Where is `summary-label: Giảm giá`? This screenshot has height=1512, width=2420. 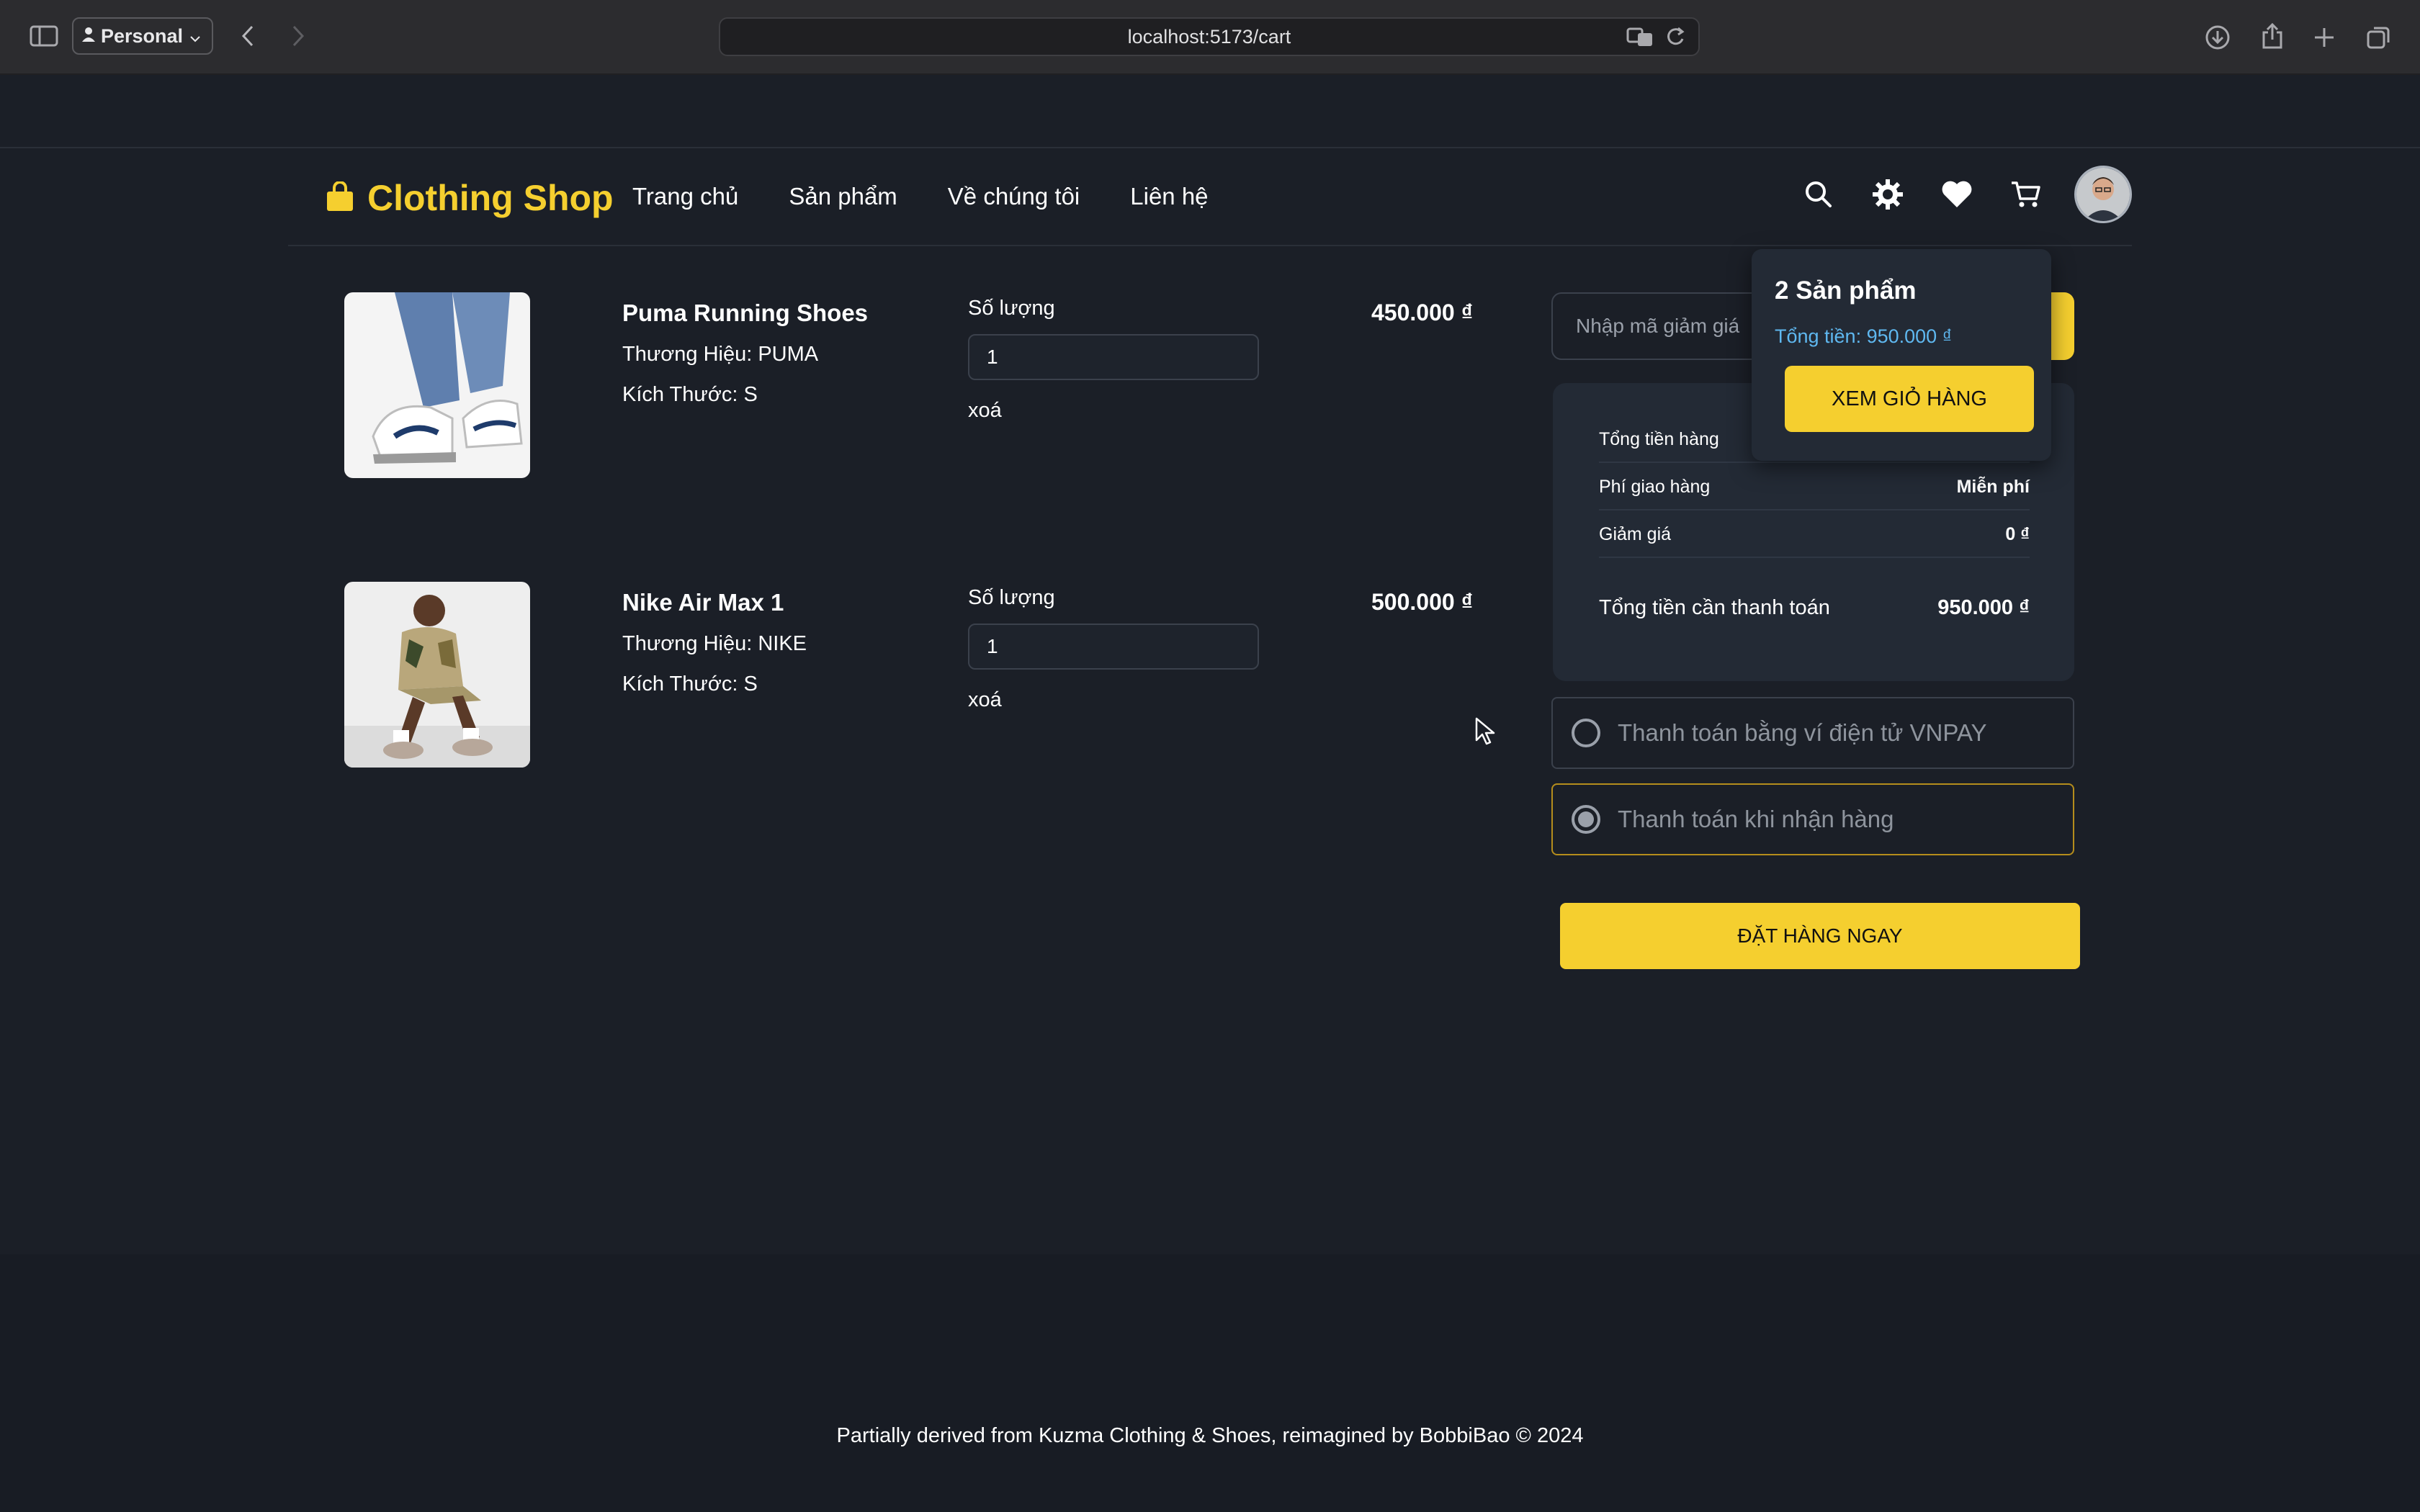
summary-label: Giảm giá is located at coordinates (1636, 534).